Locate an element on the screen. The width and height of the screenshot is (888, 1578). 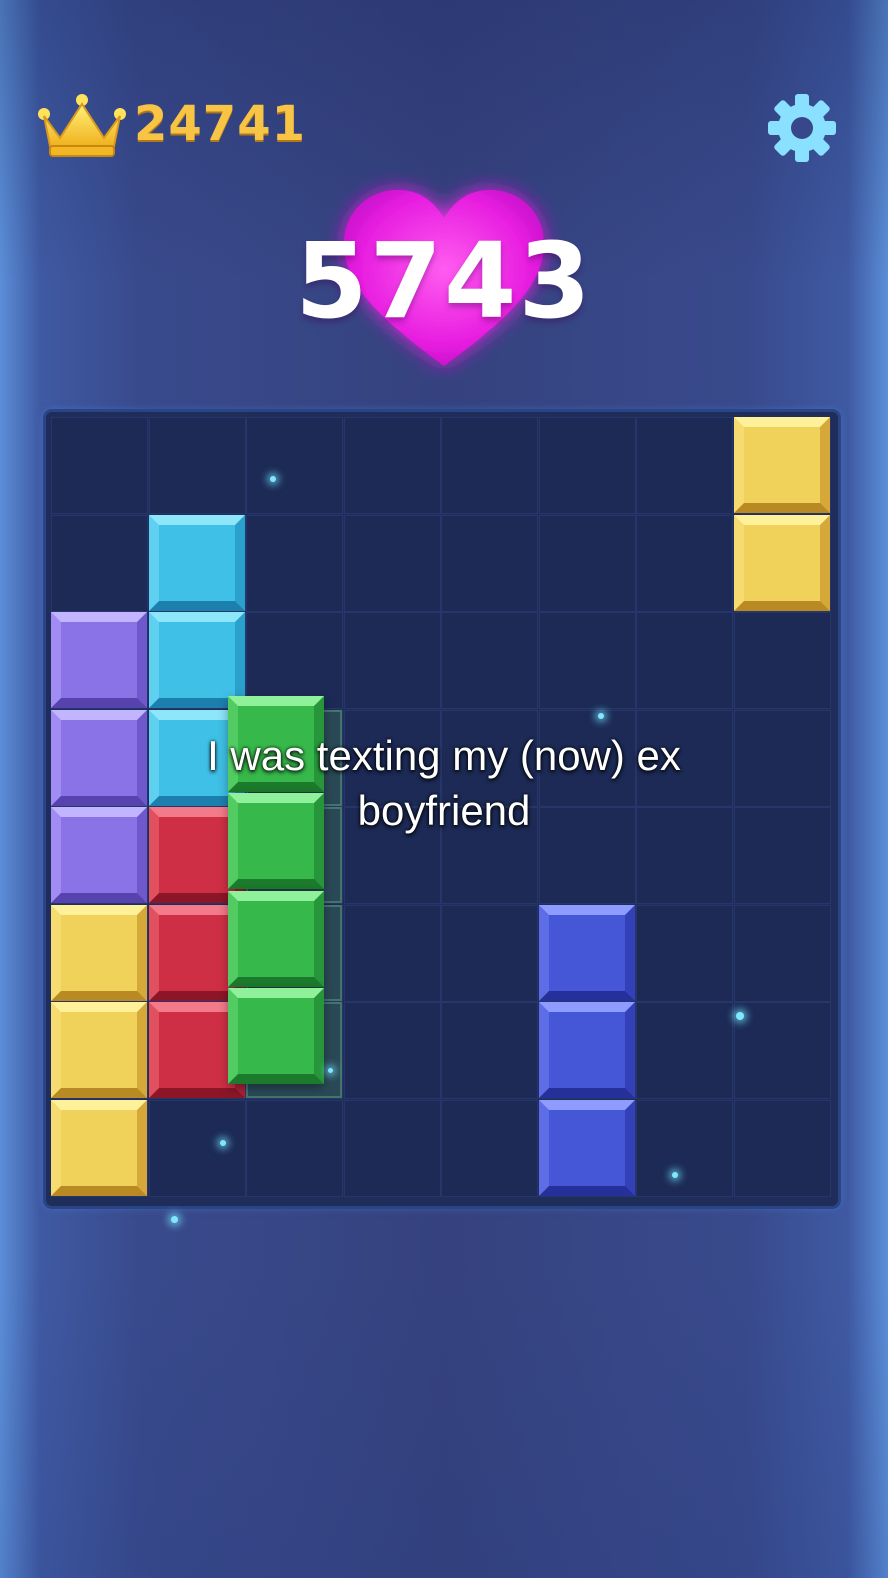
score-display: 5743 is located at coordinates (444, 275).